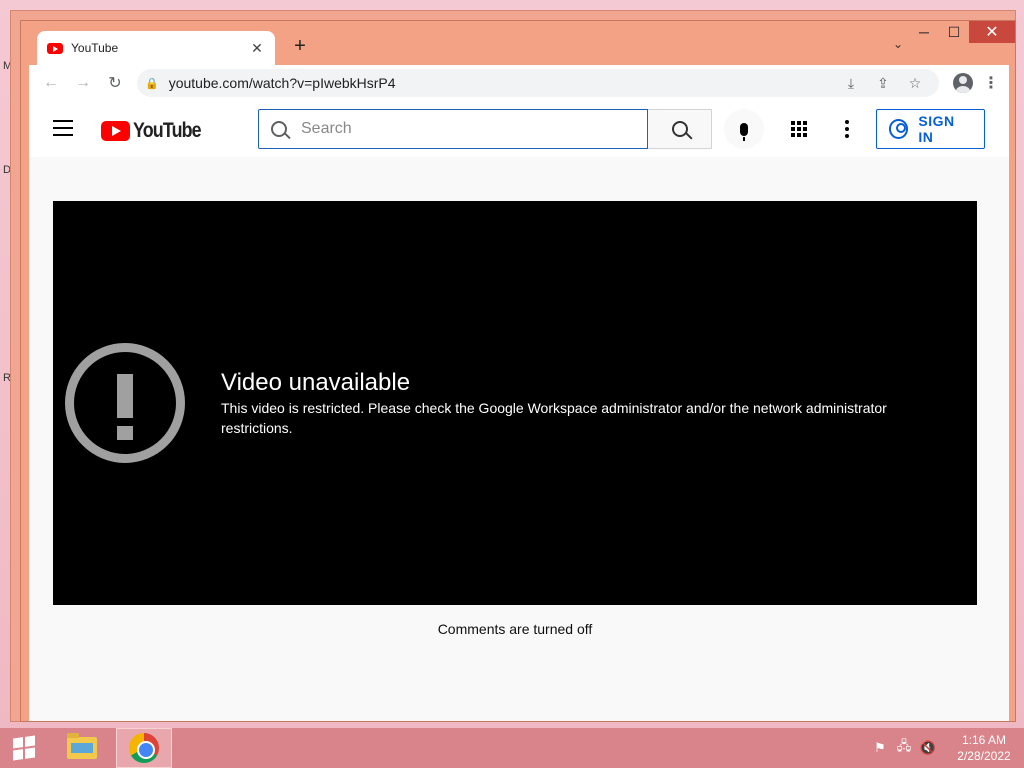 The height and width of the screenshot is (768, 1024). Describe the element at coordinates (167, 130) in the screenshot. I see `logo-text: YouTube` at that location.